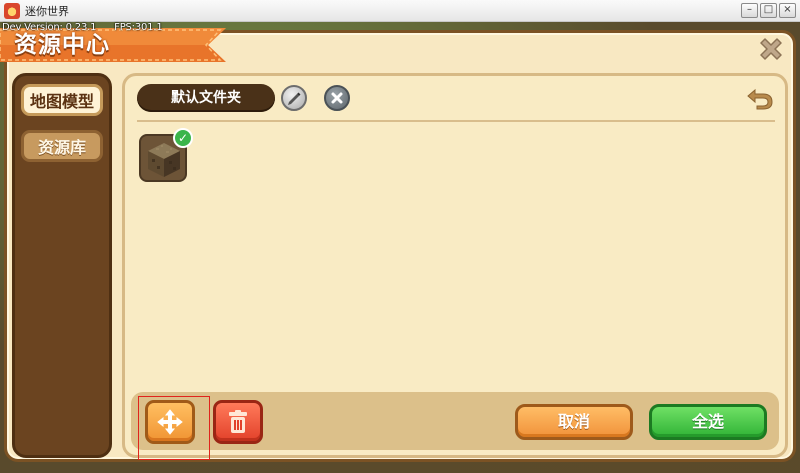 Image resolution: width=800 pixels, height=473 pixels. I want to click on back-button, so click(760, 98).